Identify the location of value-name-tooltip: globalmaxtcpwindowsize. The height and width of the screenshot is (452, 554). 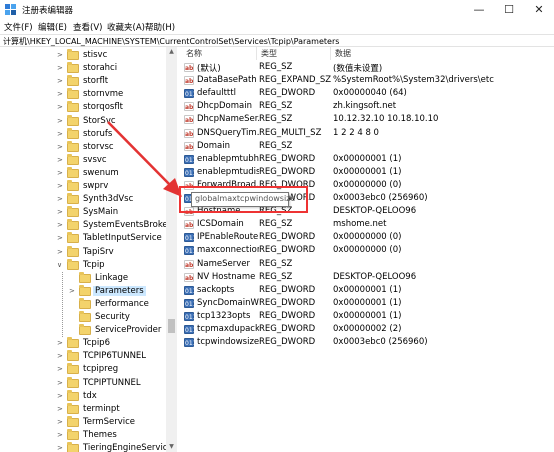
(243, 199).